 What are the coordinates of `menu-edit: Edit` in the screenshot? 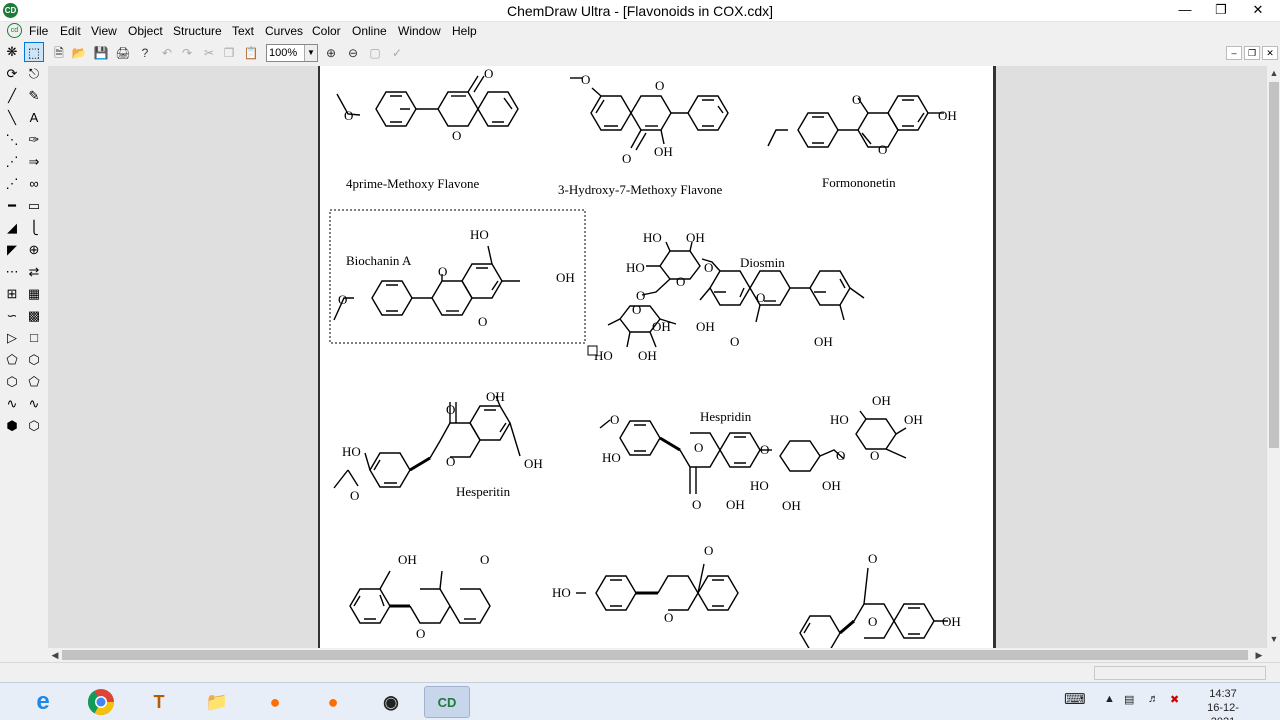 It's located at (70, 31).